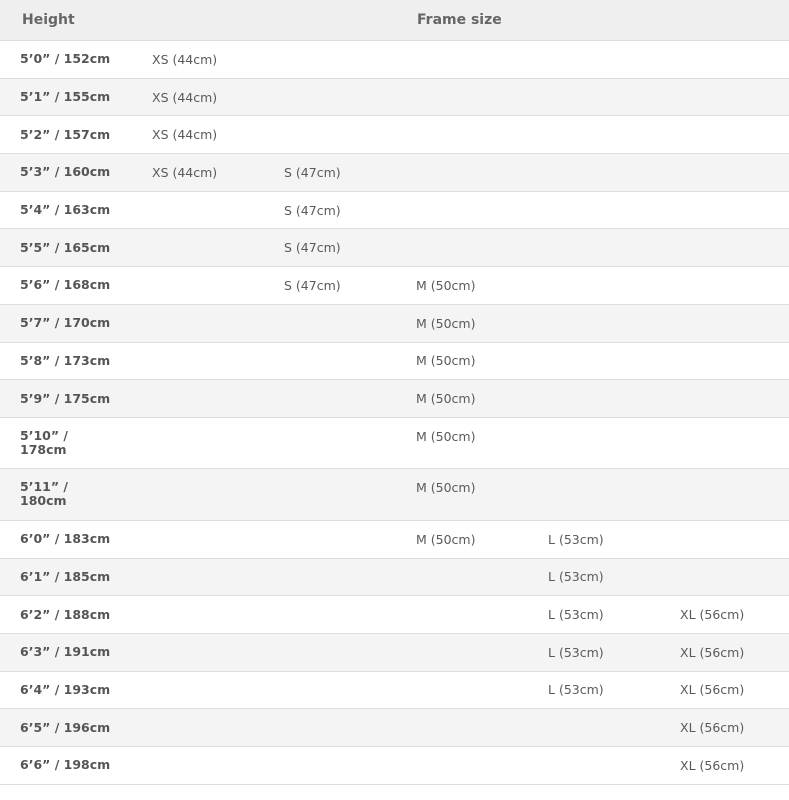  I want to click on height-label: 5’11” /, so click(44, 487).